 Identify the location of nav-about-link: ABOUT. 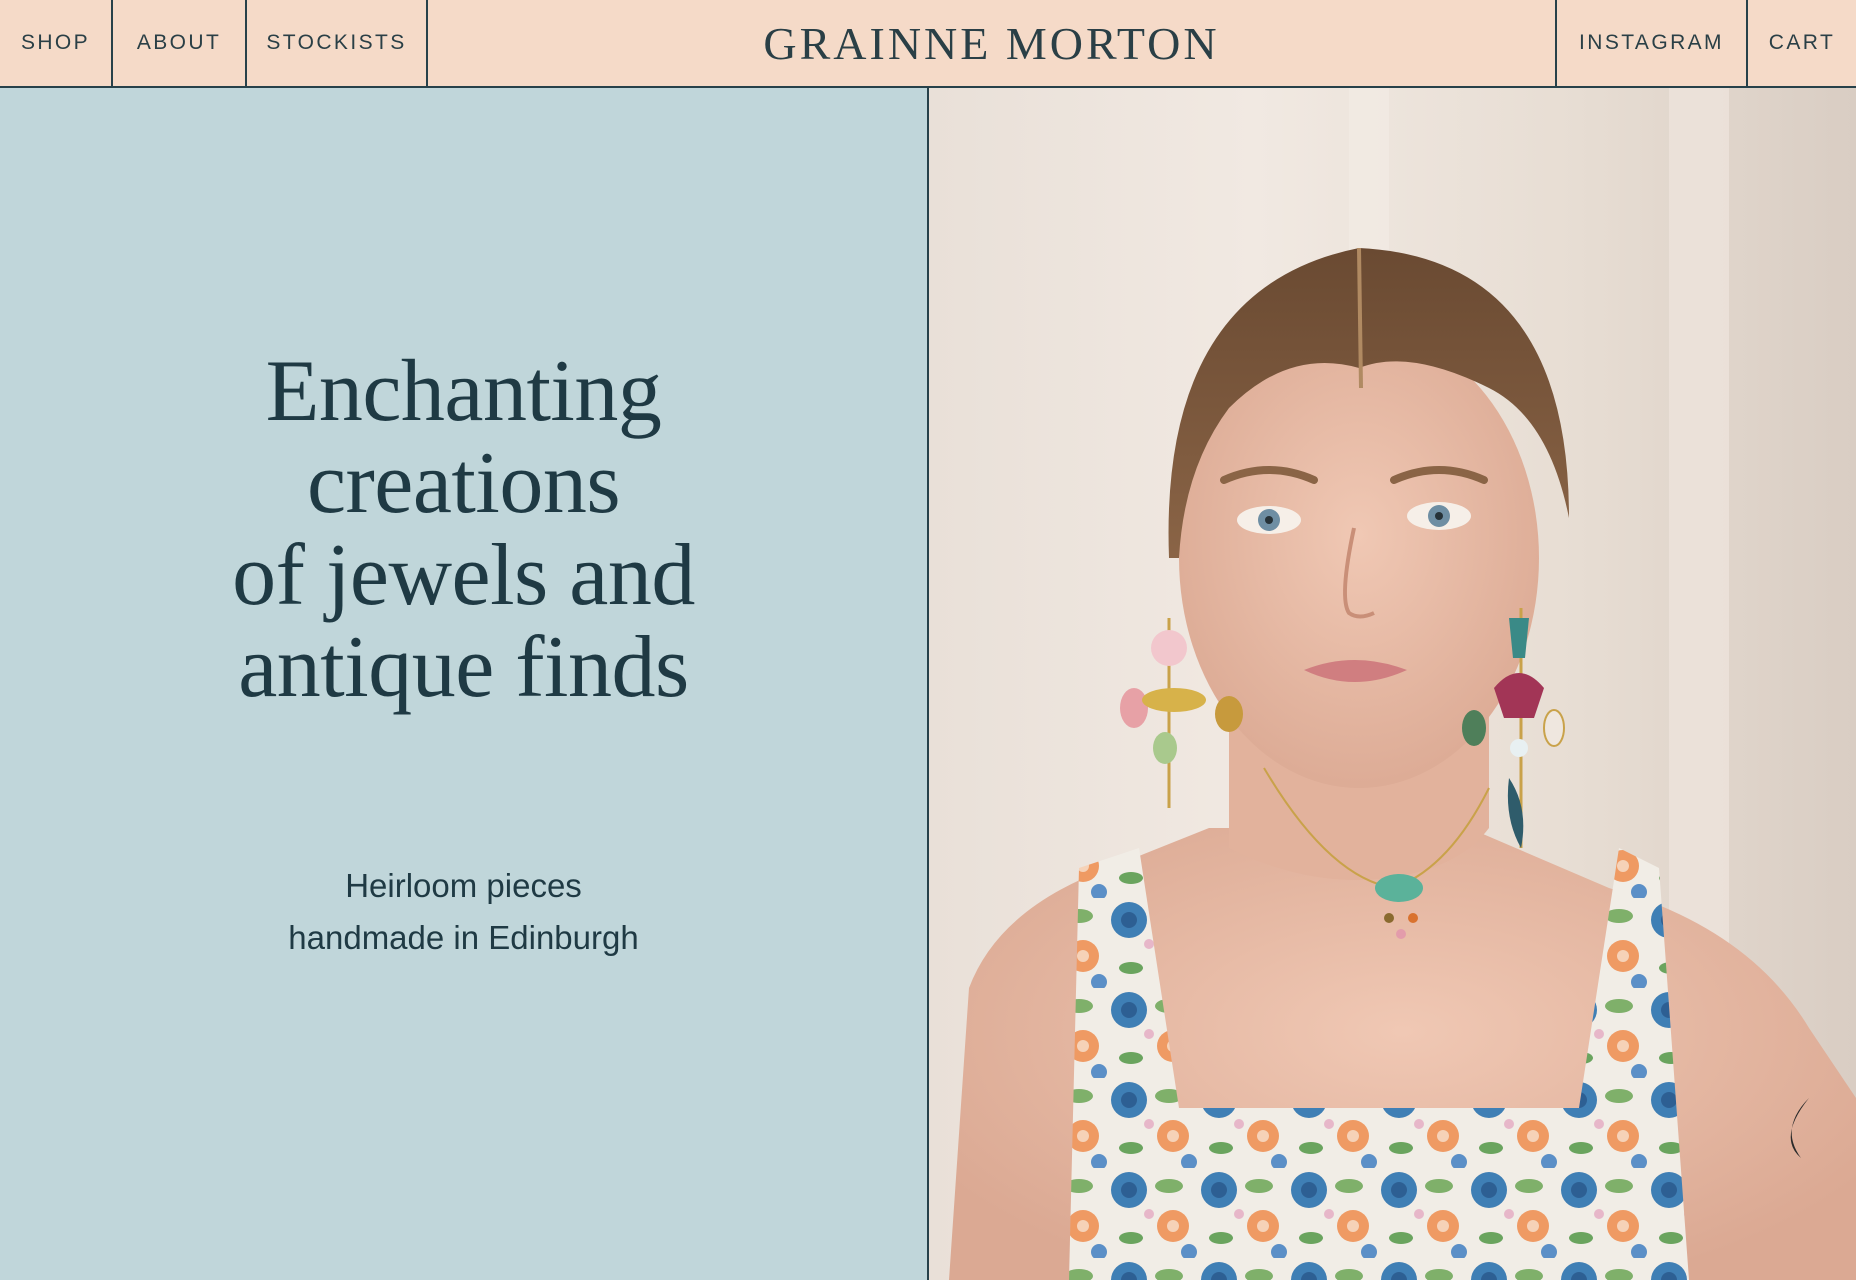
(180, 43).